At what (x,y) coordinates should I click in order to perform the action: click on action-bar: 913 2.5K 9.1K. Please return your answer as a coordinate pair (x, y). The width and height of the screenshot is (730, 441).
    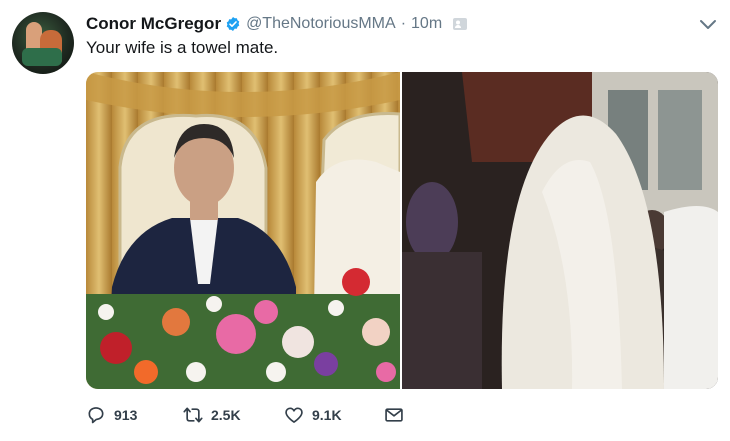
    Looking at the image, I should click on (245, 415).